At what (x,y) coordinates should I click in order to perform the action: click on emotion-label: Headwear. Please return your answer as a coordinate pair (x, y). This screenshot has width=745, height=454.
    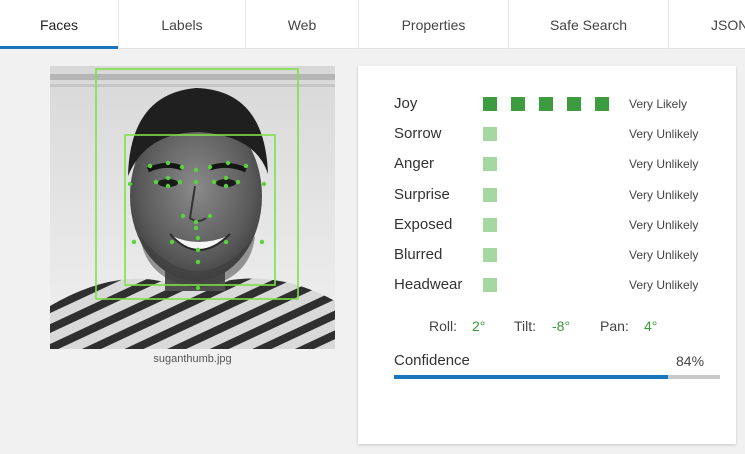
    Looking at the image, I should click on (428, 285).